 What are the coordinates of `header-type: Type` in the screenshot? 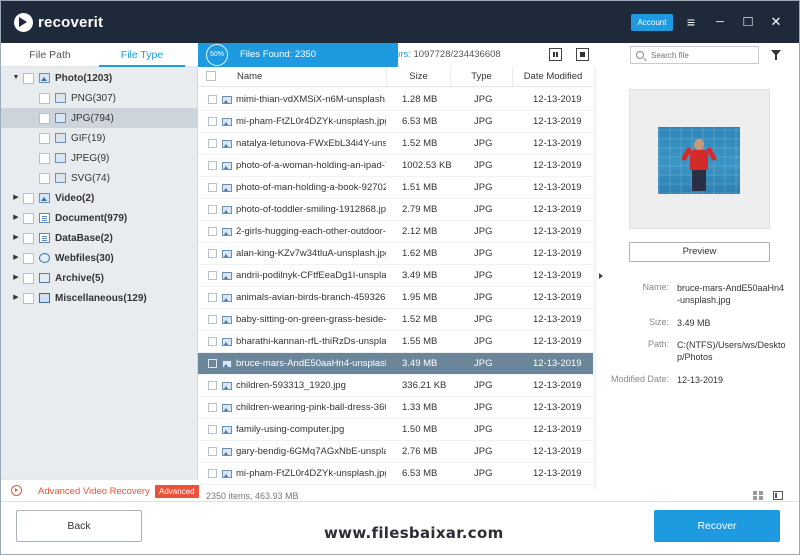 It's located at (481, 77).